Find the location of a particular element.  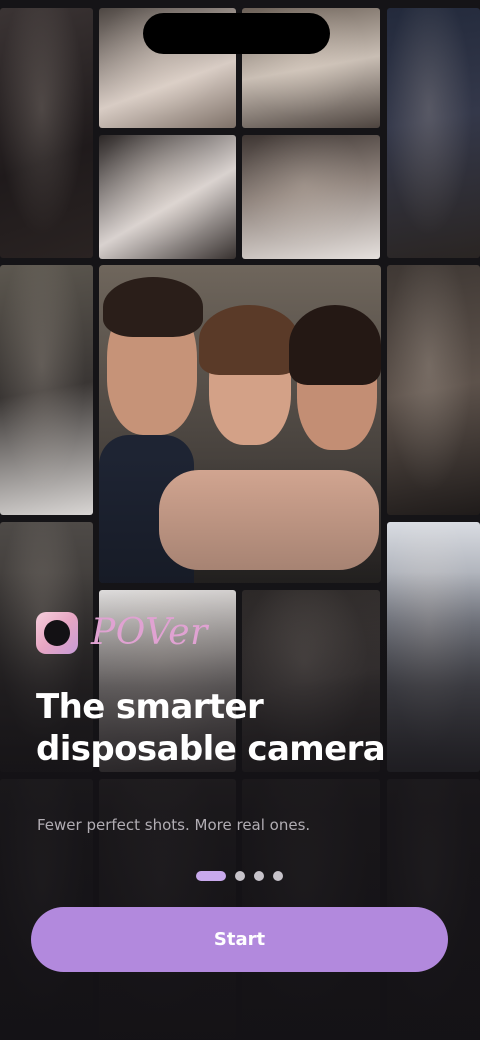

onboarding-headline: The smarter disposable camera is located at coordinates (211, 728).